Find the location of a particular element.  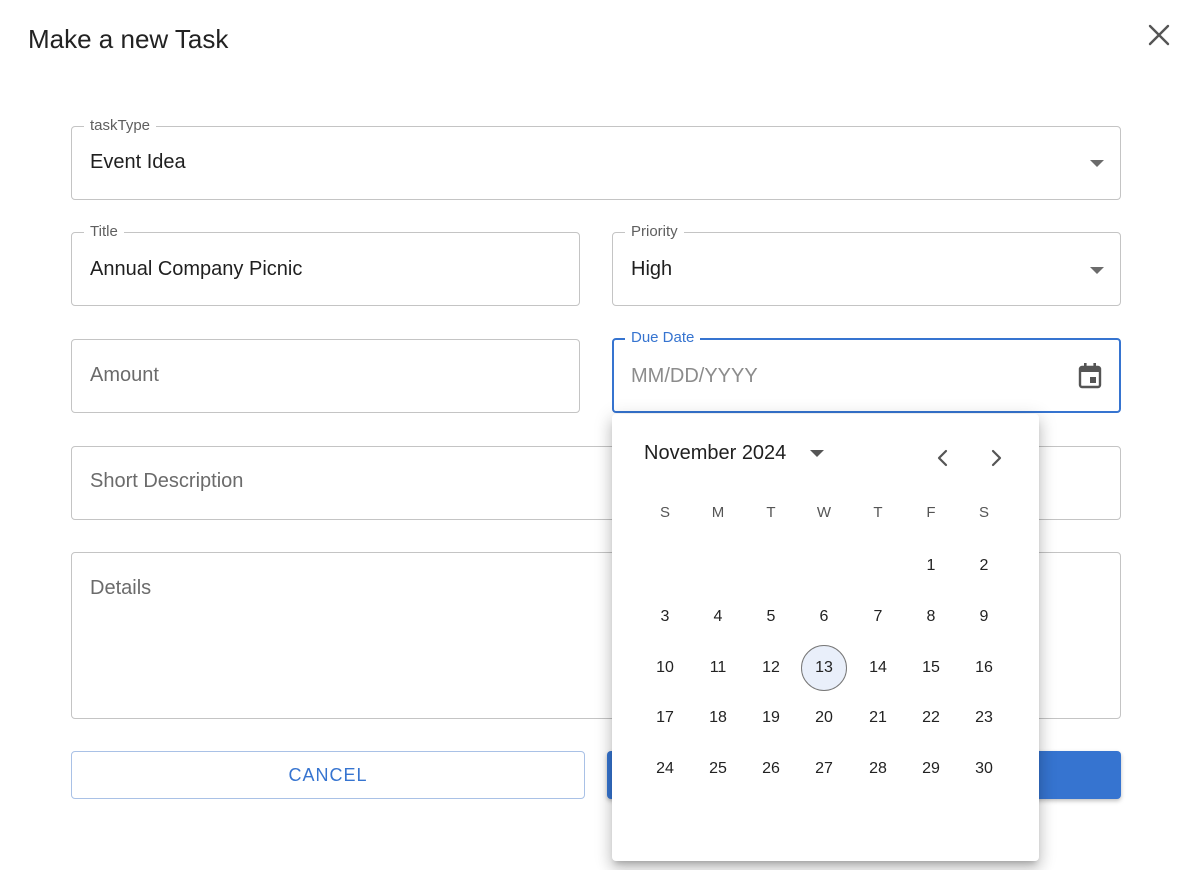

chevron-right-icon is located at coordinates (996, 458).